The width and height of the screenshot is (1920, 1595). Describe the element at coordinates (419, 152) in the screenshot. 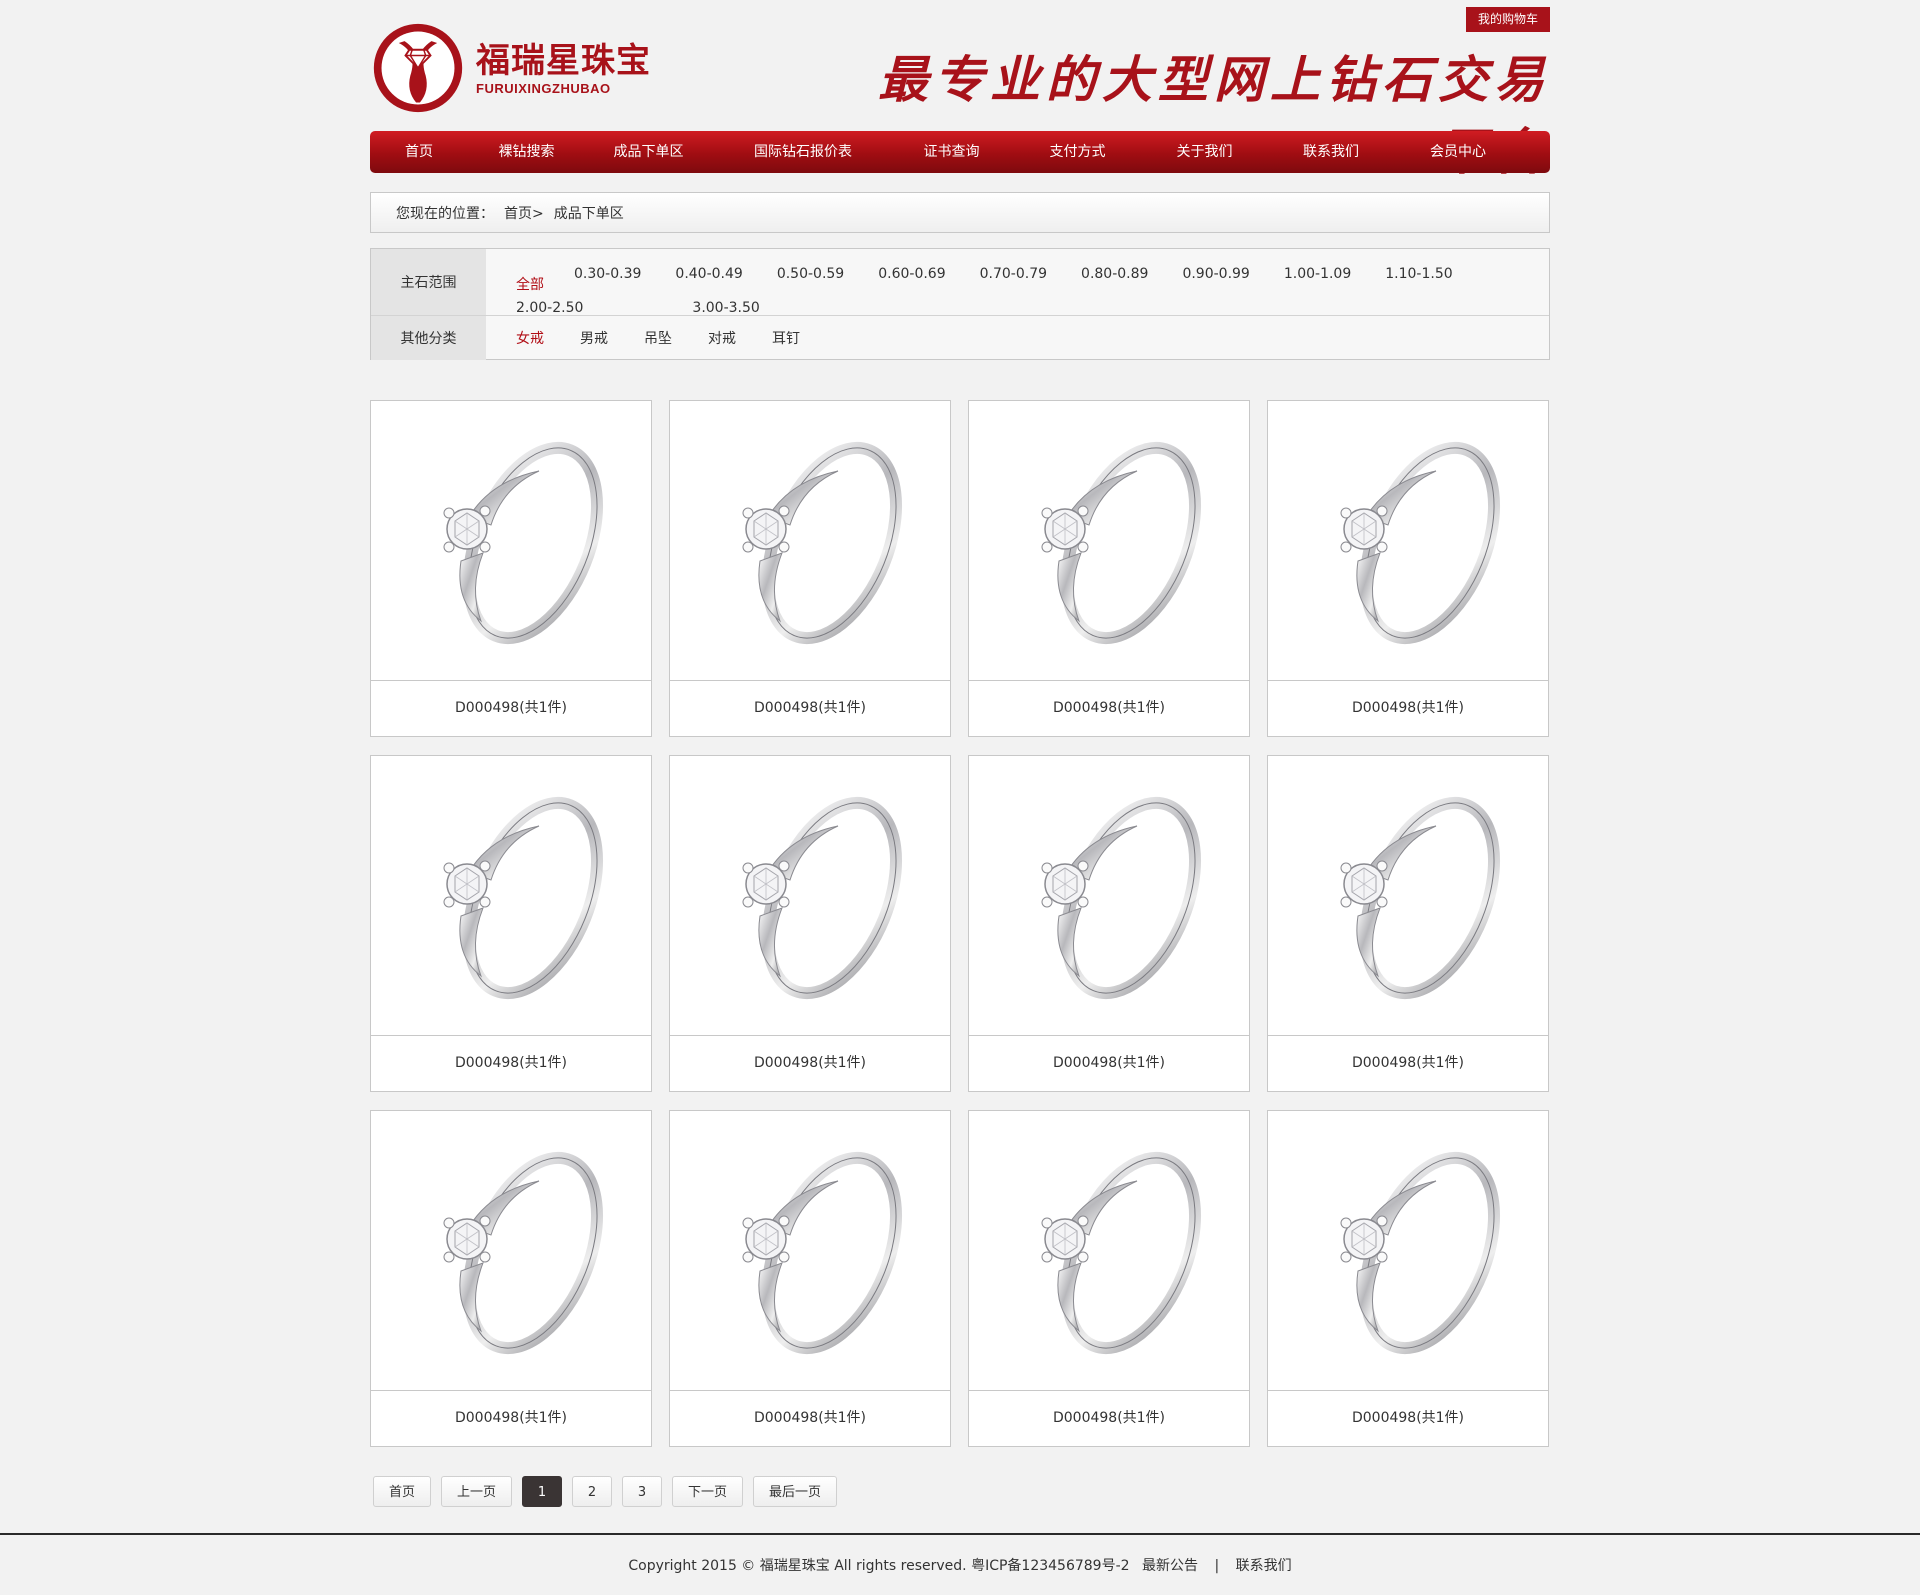

I see `nav-home: 首页` at that location.